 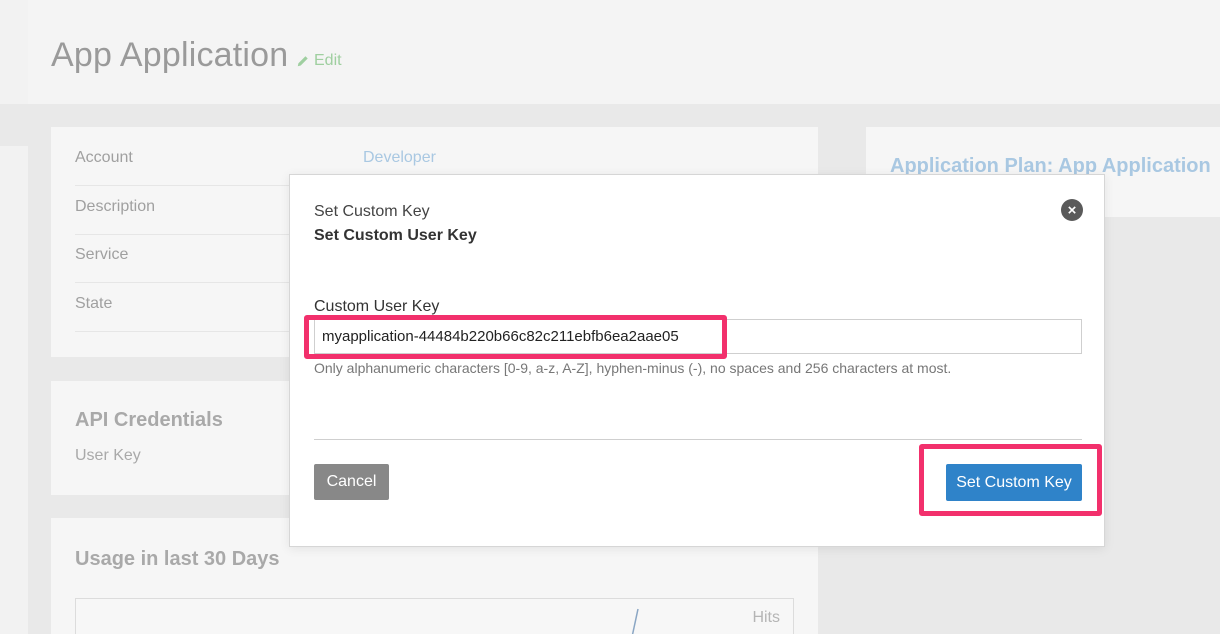 I want to click on account-link: Developer, so click(x=399, y=158).